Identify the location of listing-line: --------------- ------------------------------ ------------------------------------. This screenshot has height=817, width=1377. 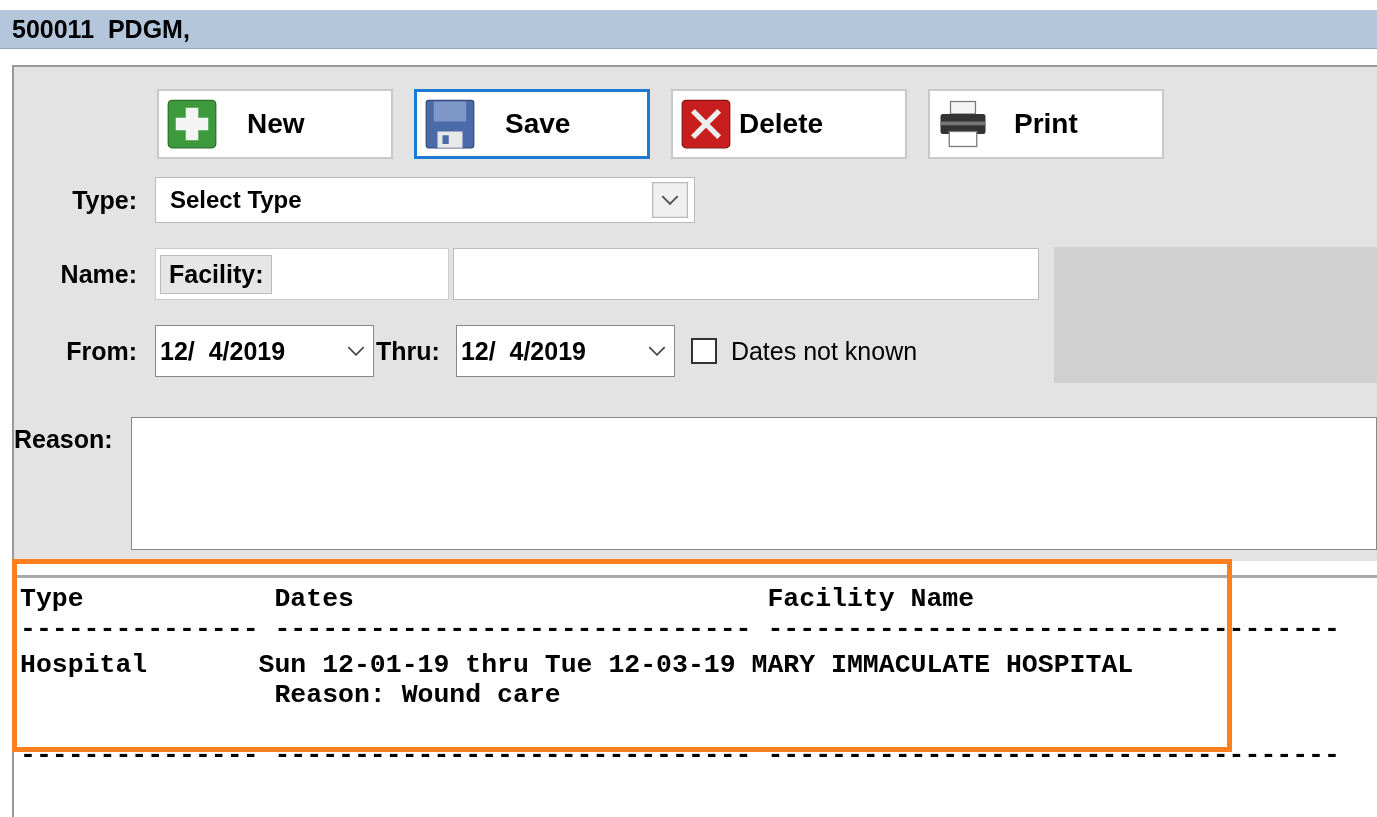
(680, 755).